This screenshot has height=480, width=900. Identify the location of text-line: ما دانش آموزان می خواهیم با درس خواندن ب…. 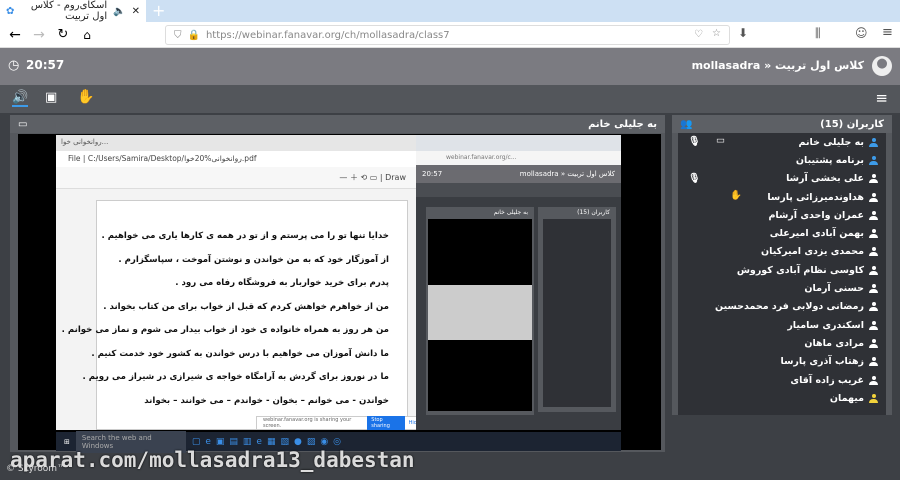
(240, 353).